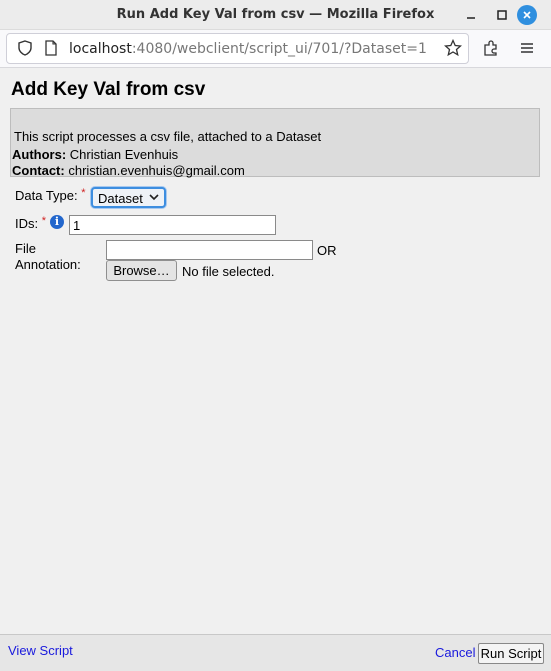  What do you see at coordinates (48, 264) in the screenshot?
I see `file-label-line2: Annotation:` at bounding box center [48, 264].